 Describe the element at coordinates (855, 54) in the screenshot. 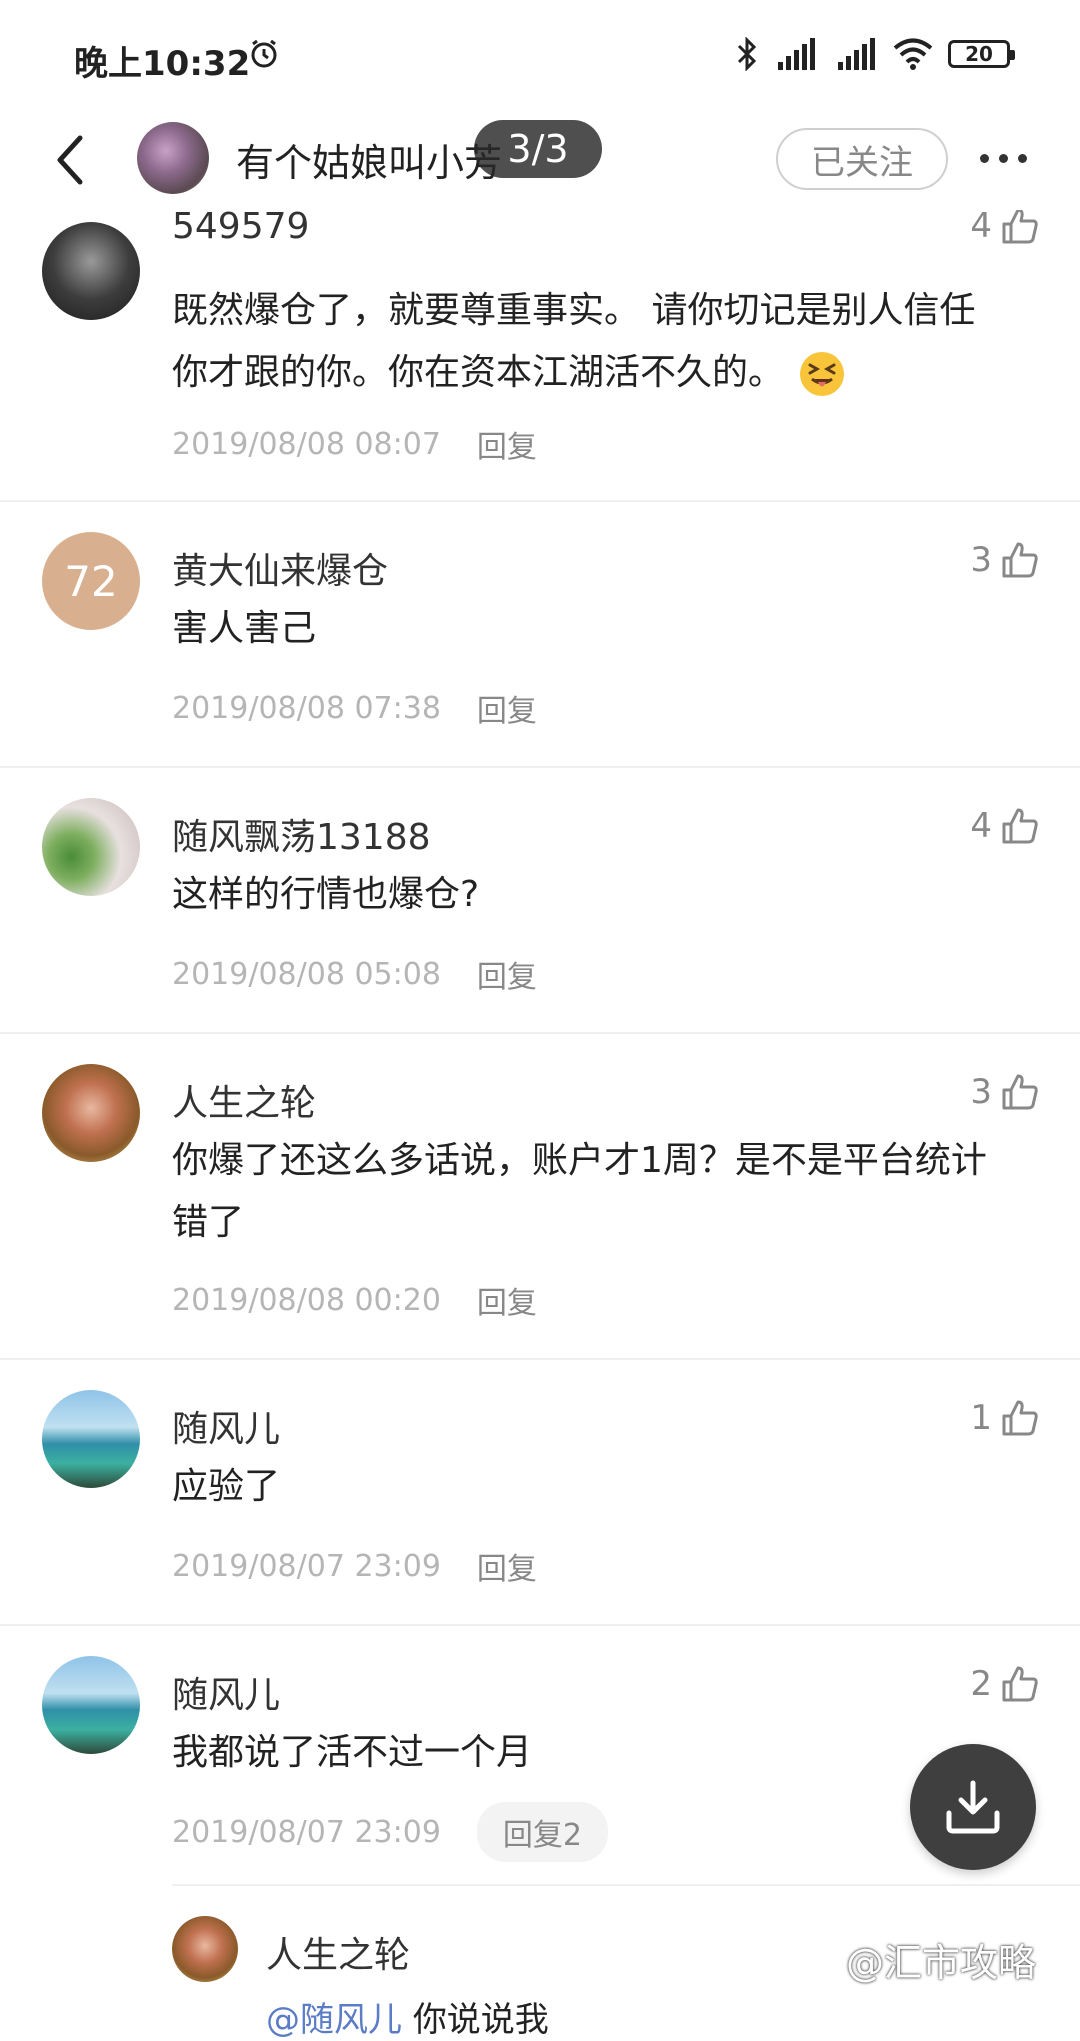

I see `signal-2-icon` at that location.